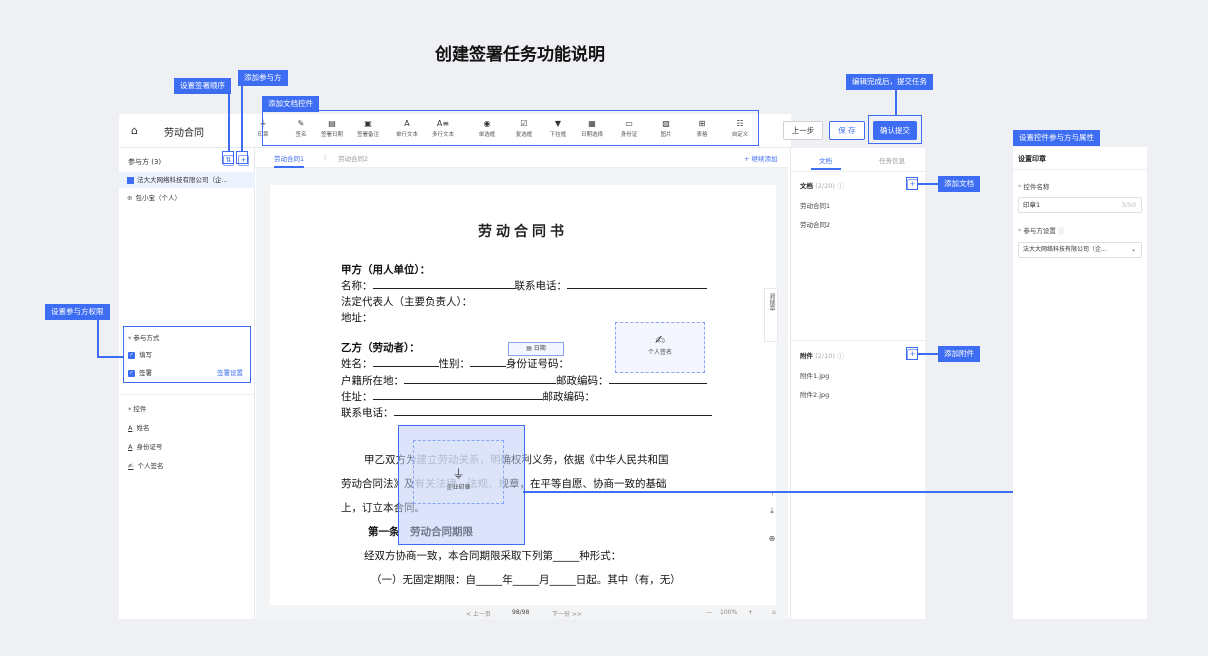  Describe the element at coordinates (149, 447) in the screenshot. I see `control-label: 身份证号` at that location.